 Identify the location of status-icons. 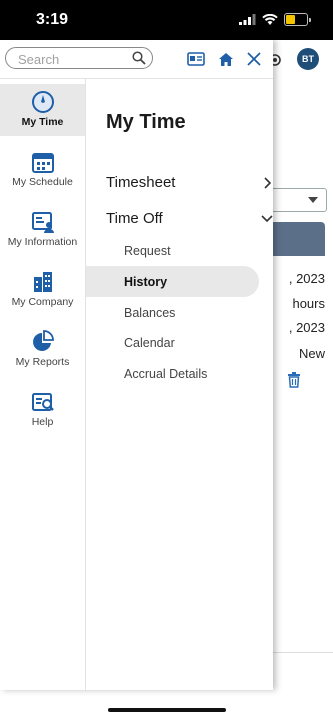
(275, 19).